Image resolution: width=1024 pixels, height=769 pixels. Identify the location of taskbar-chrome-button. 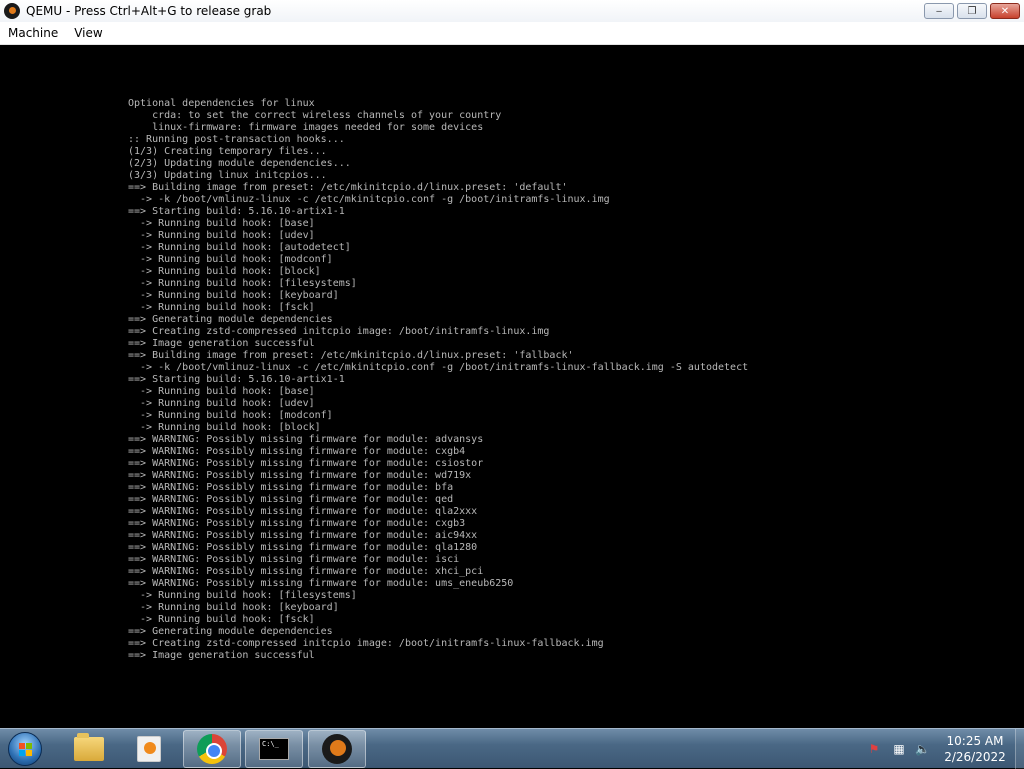
(212, 749).